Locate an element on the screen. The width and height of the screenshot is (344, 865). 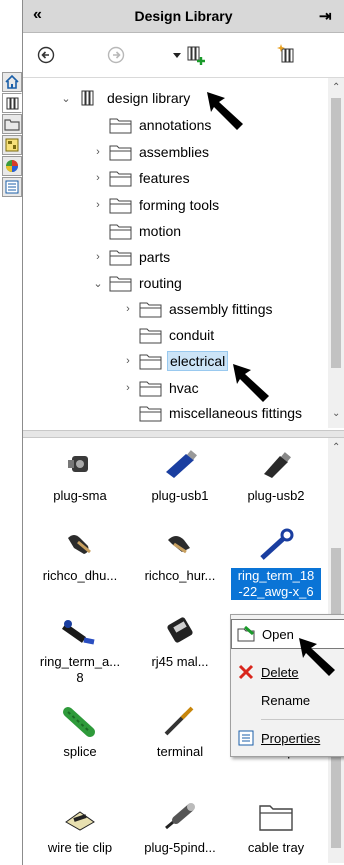
pane-splitter is located at coordinates (183, 434).